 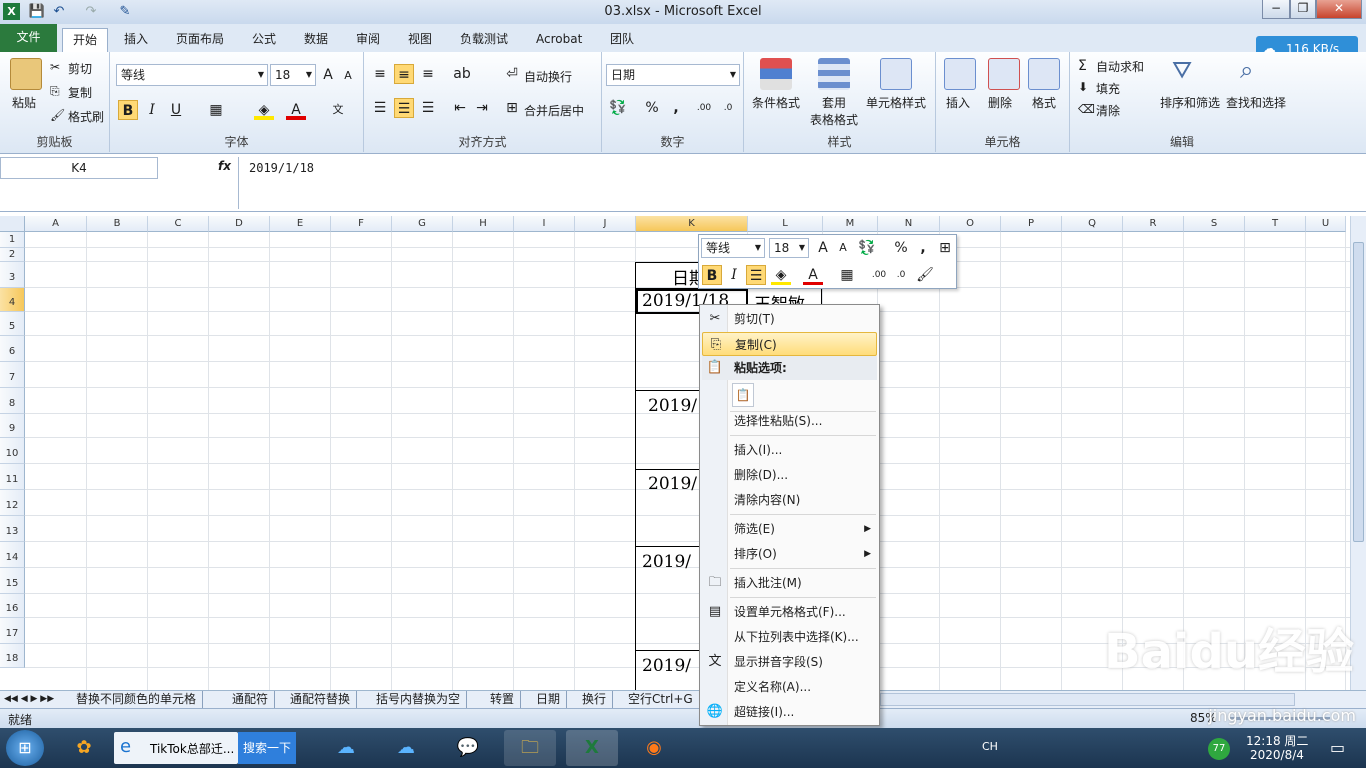 What do you see at coordinates (404, 74) in the screenshot?
I see `align-middle-icon: ≡` at bounding box center [404, 74].